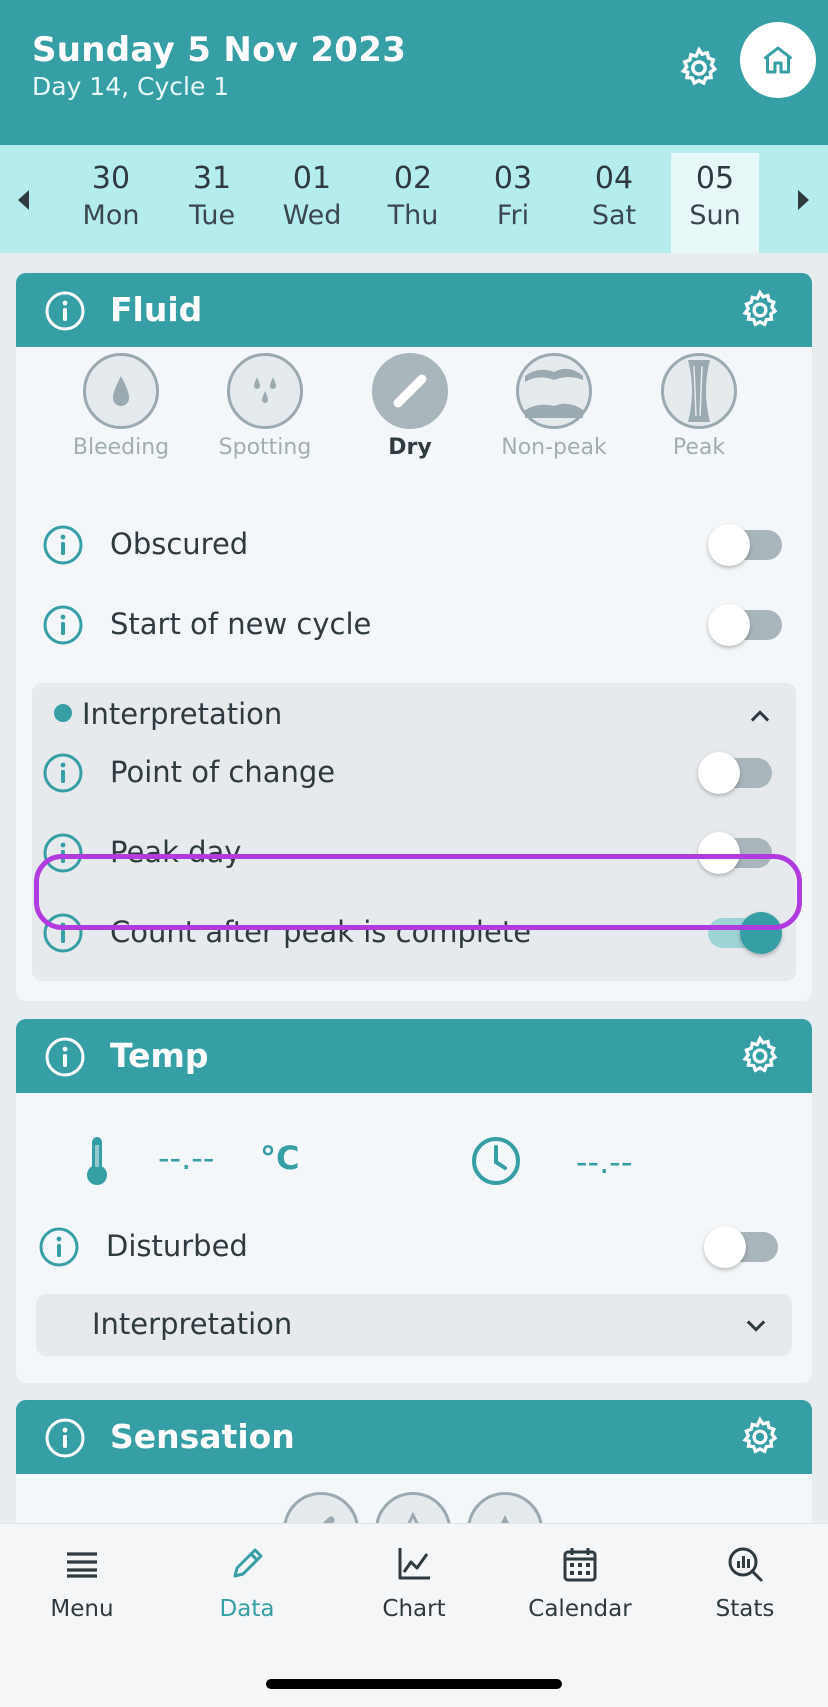  I want to click on spots-icon, so click(265, 390).